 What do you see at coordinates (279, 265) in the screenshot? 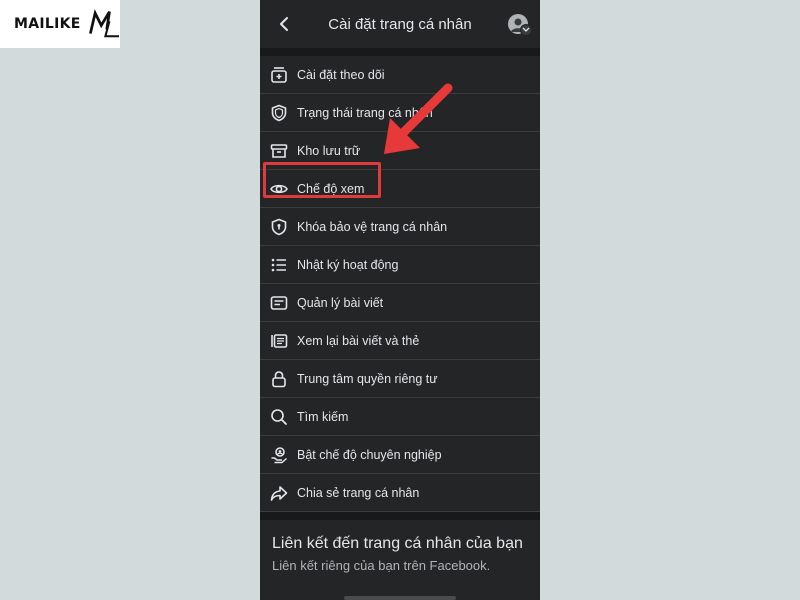
I see `activity-list-icon` at bounding box center [279, 265].